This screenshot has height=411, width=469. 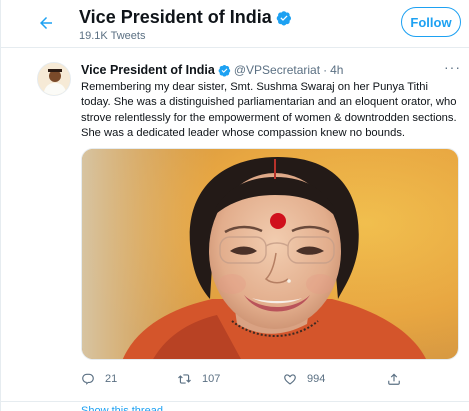 I want to click on like-count: 994, so click(x=316, y=379).